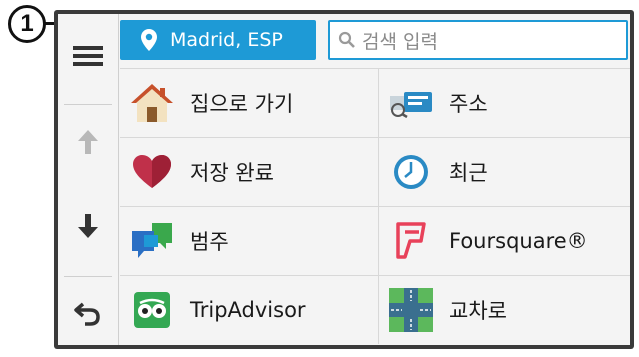 The width and height of the screenshot is (639, 357). Describe the element at coordinates (504, 172) in the screenshot. I see `category-recent: 최근` at that location.